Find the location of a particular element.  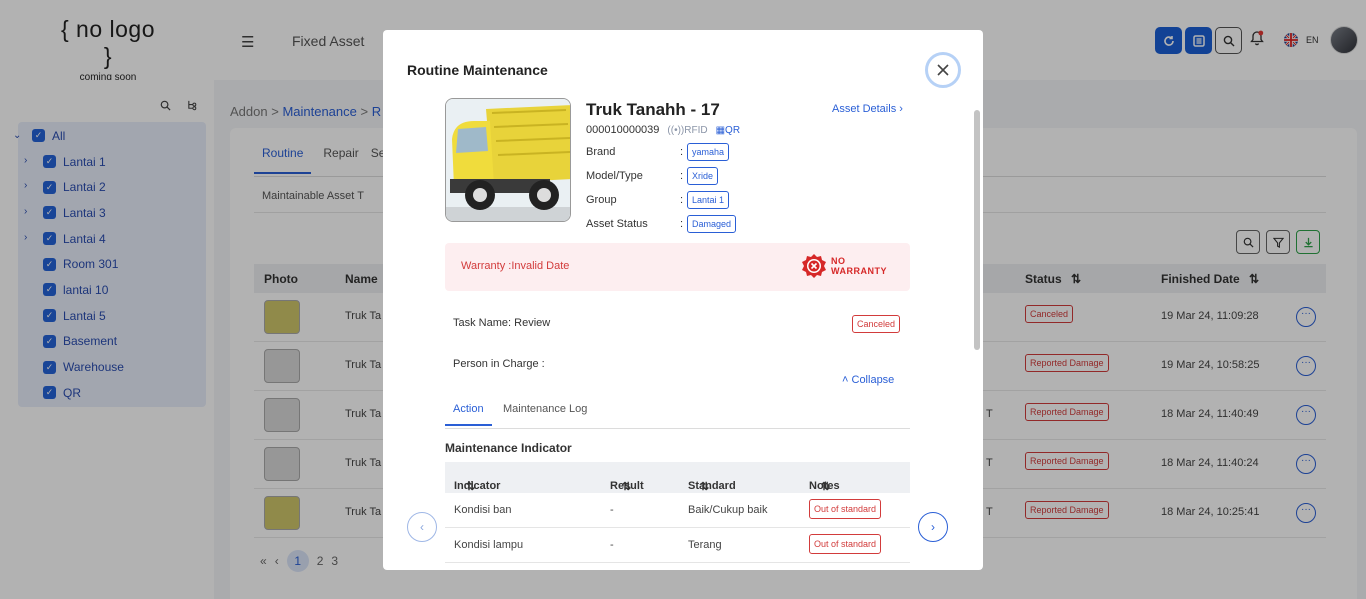

close-button is located at coordinates (943, 70).